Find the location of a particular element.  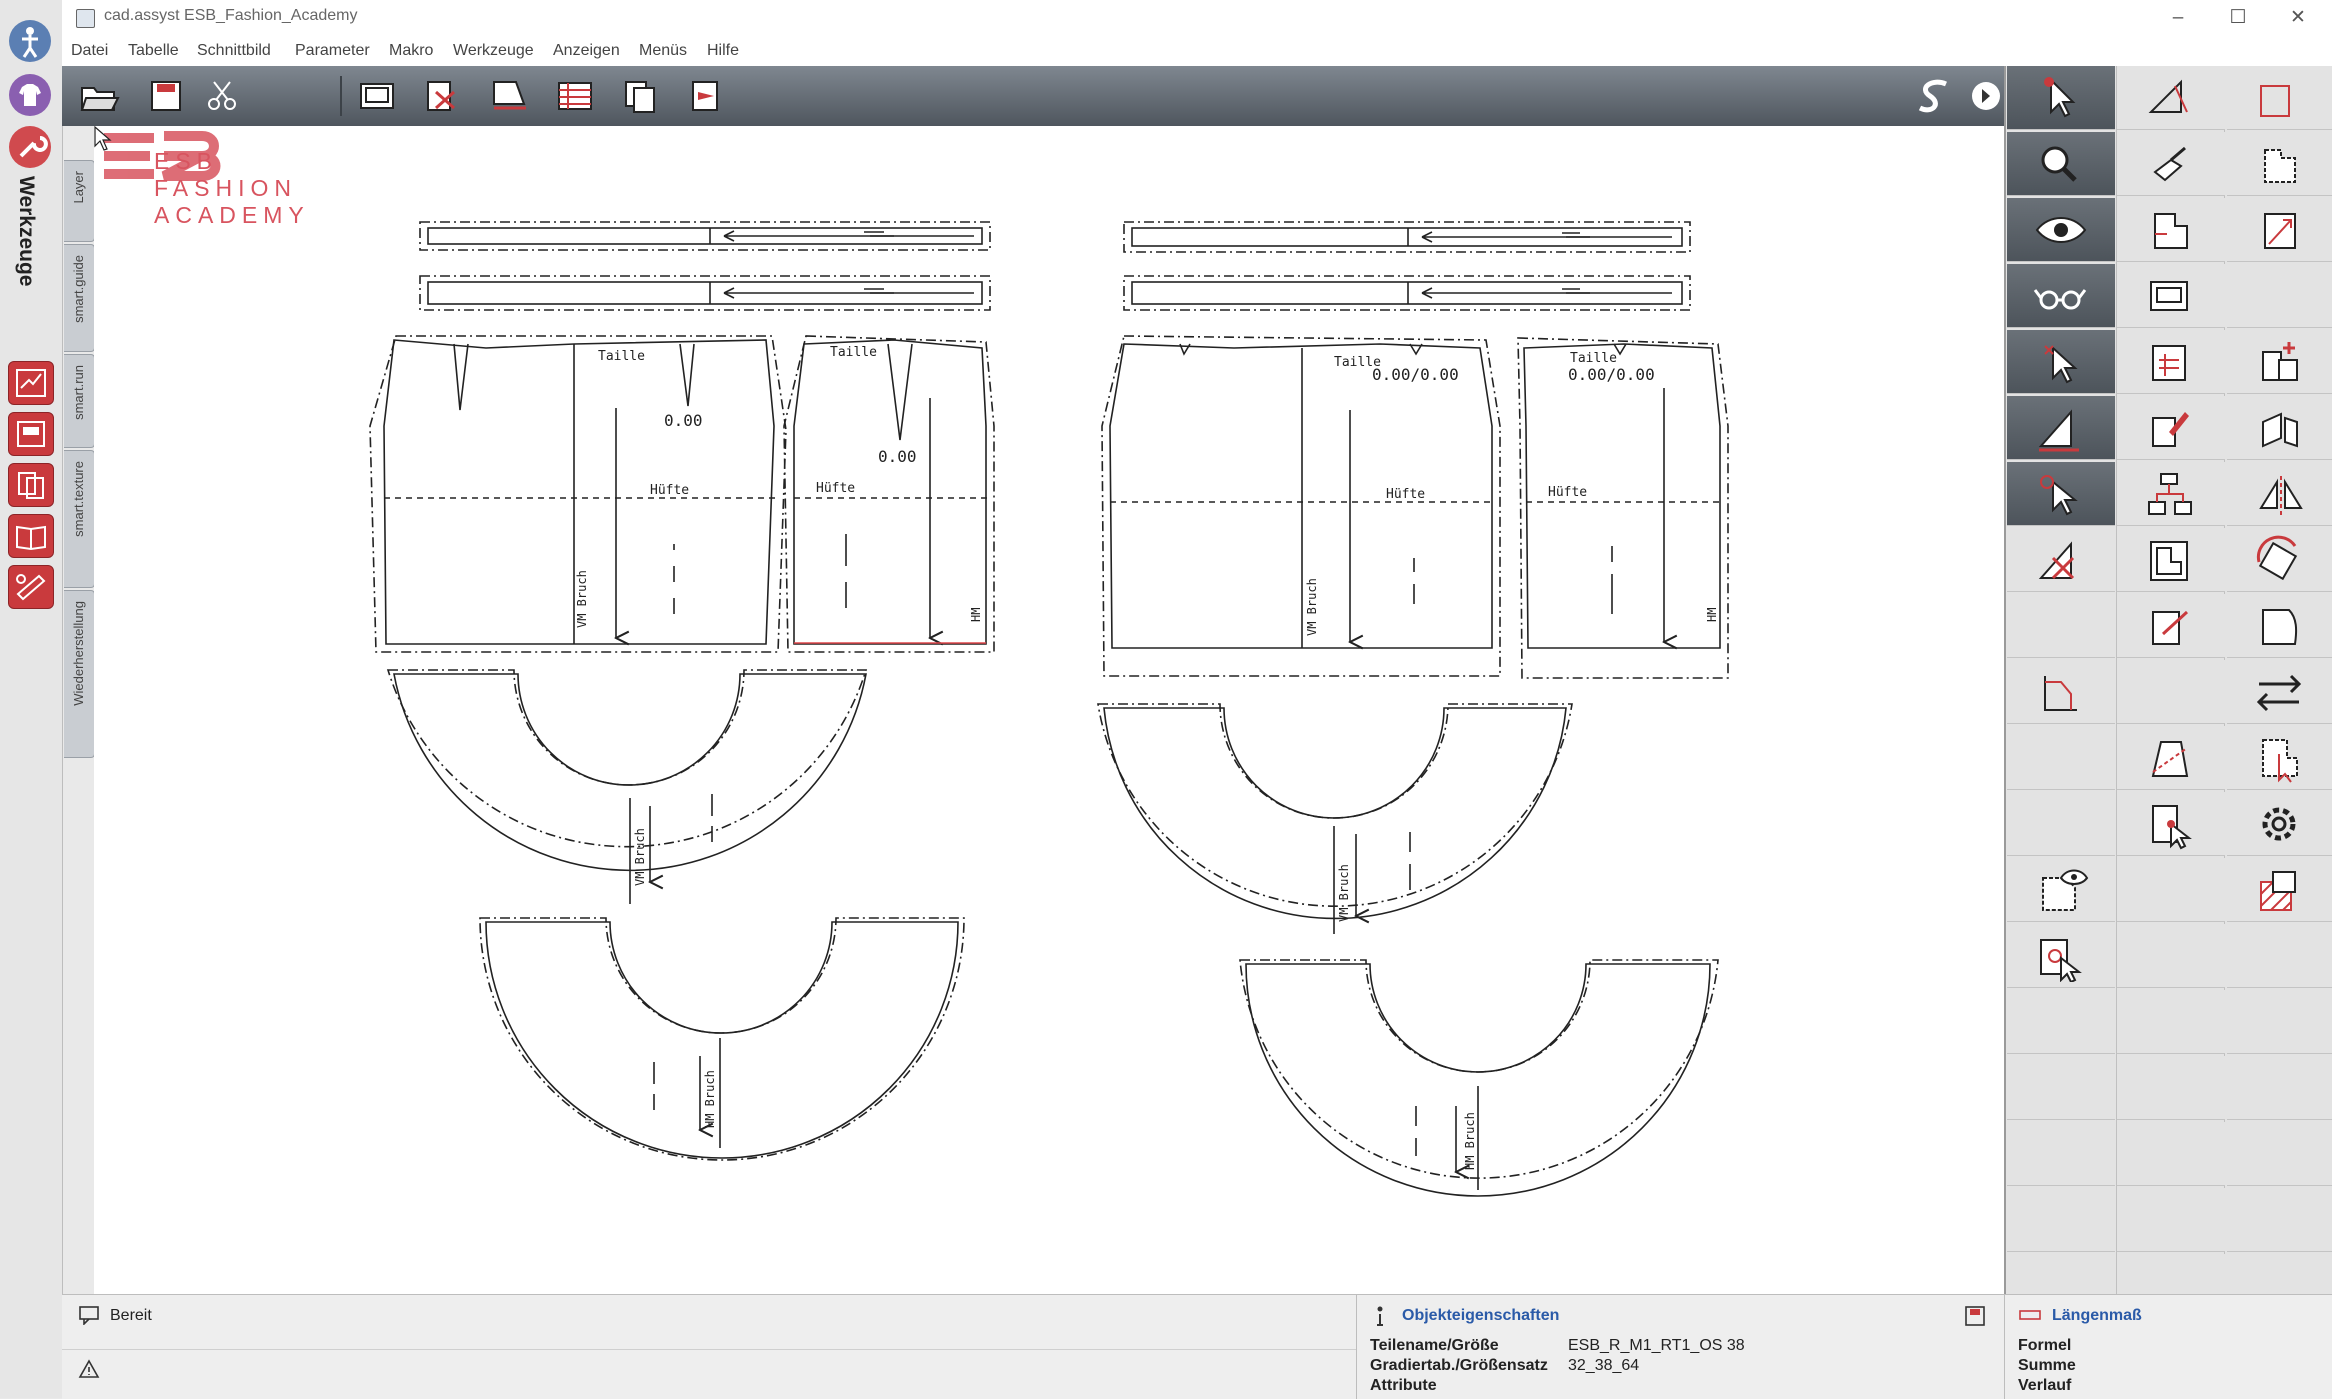

glasses-icon is located at coordinates (2060, 299).